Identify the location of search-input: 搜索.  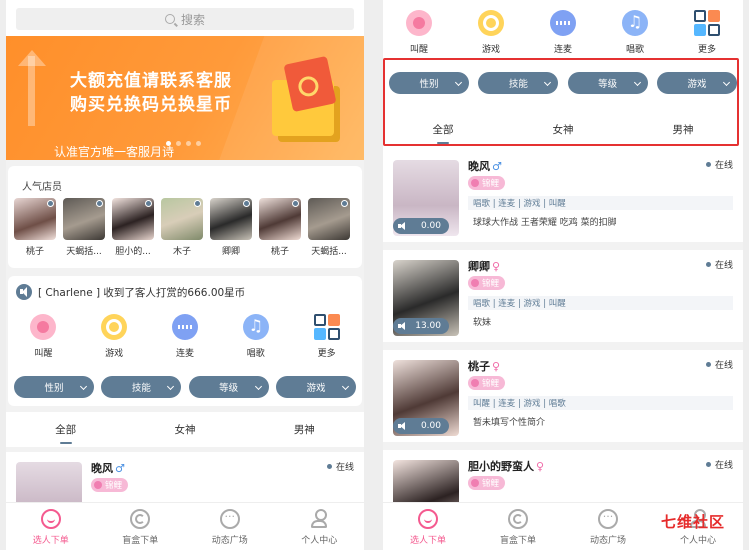
(185, 19).